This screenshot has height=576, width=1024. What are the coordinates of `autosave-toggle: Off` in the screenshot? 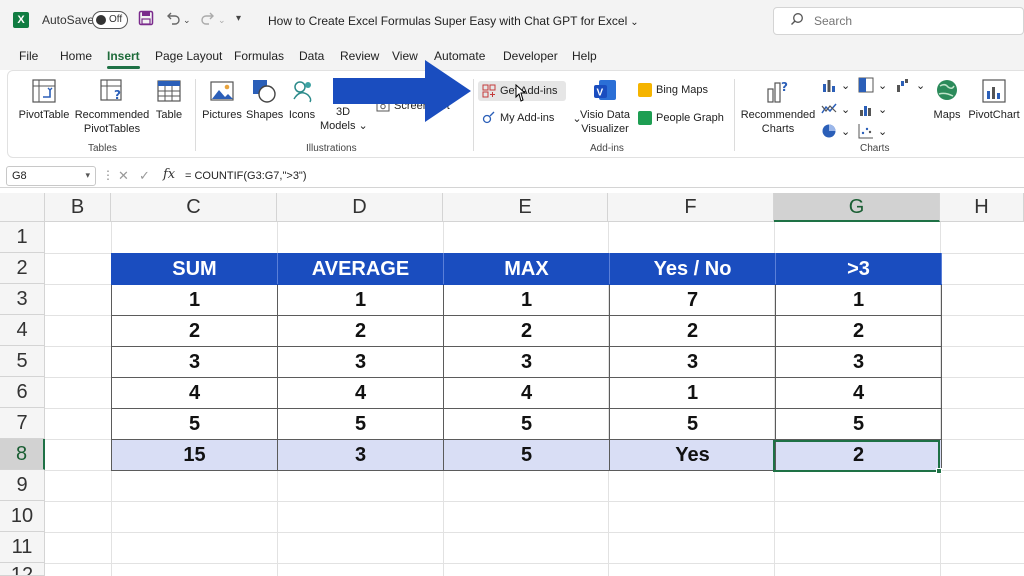 It's located at (110, 20).